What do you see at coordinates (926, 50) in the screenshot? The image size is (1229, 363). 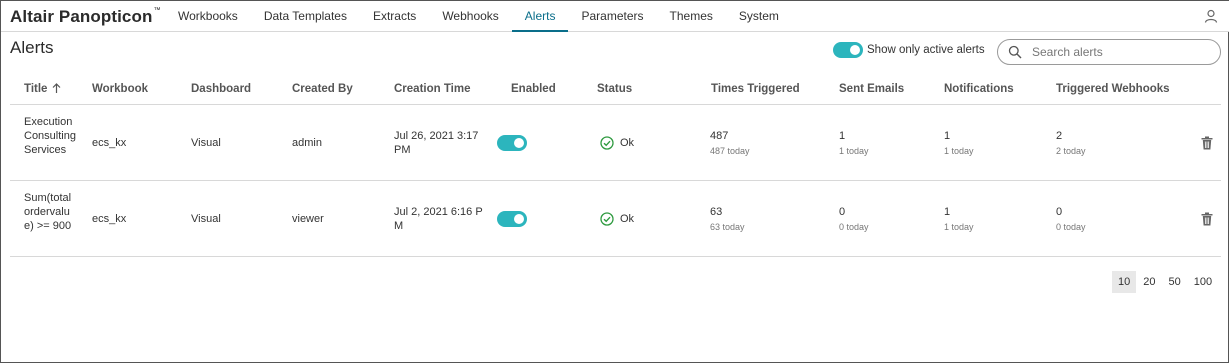 I see `active-alerts-label: Show only active alerts` at bounding box center [926, 50].